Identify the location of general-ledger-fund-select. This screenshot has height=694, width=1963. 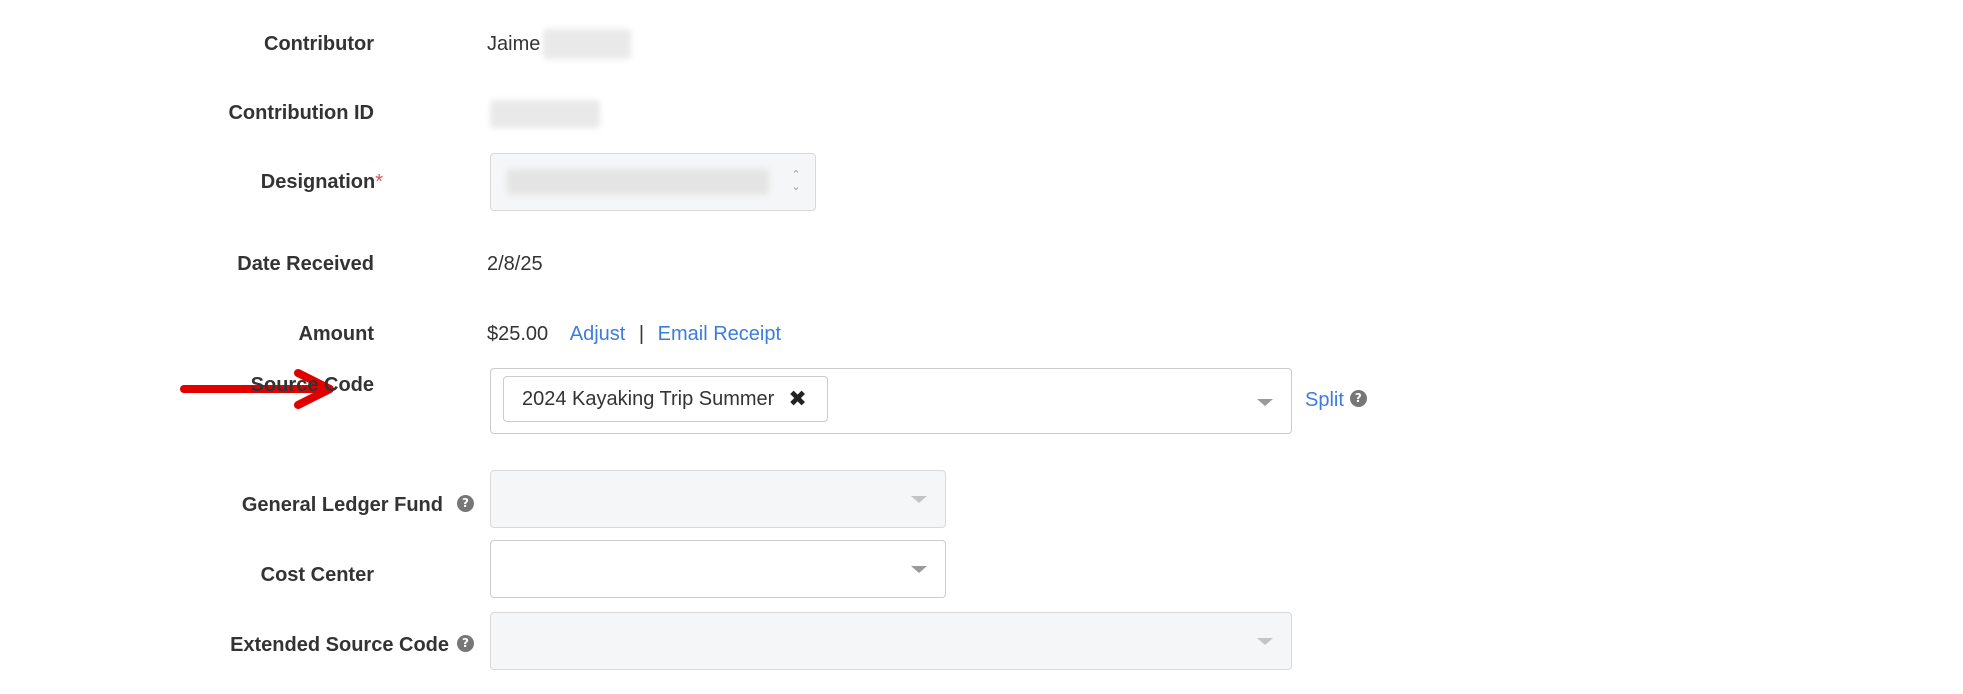
(718, 499).